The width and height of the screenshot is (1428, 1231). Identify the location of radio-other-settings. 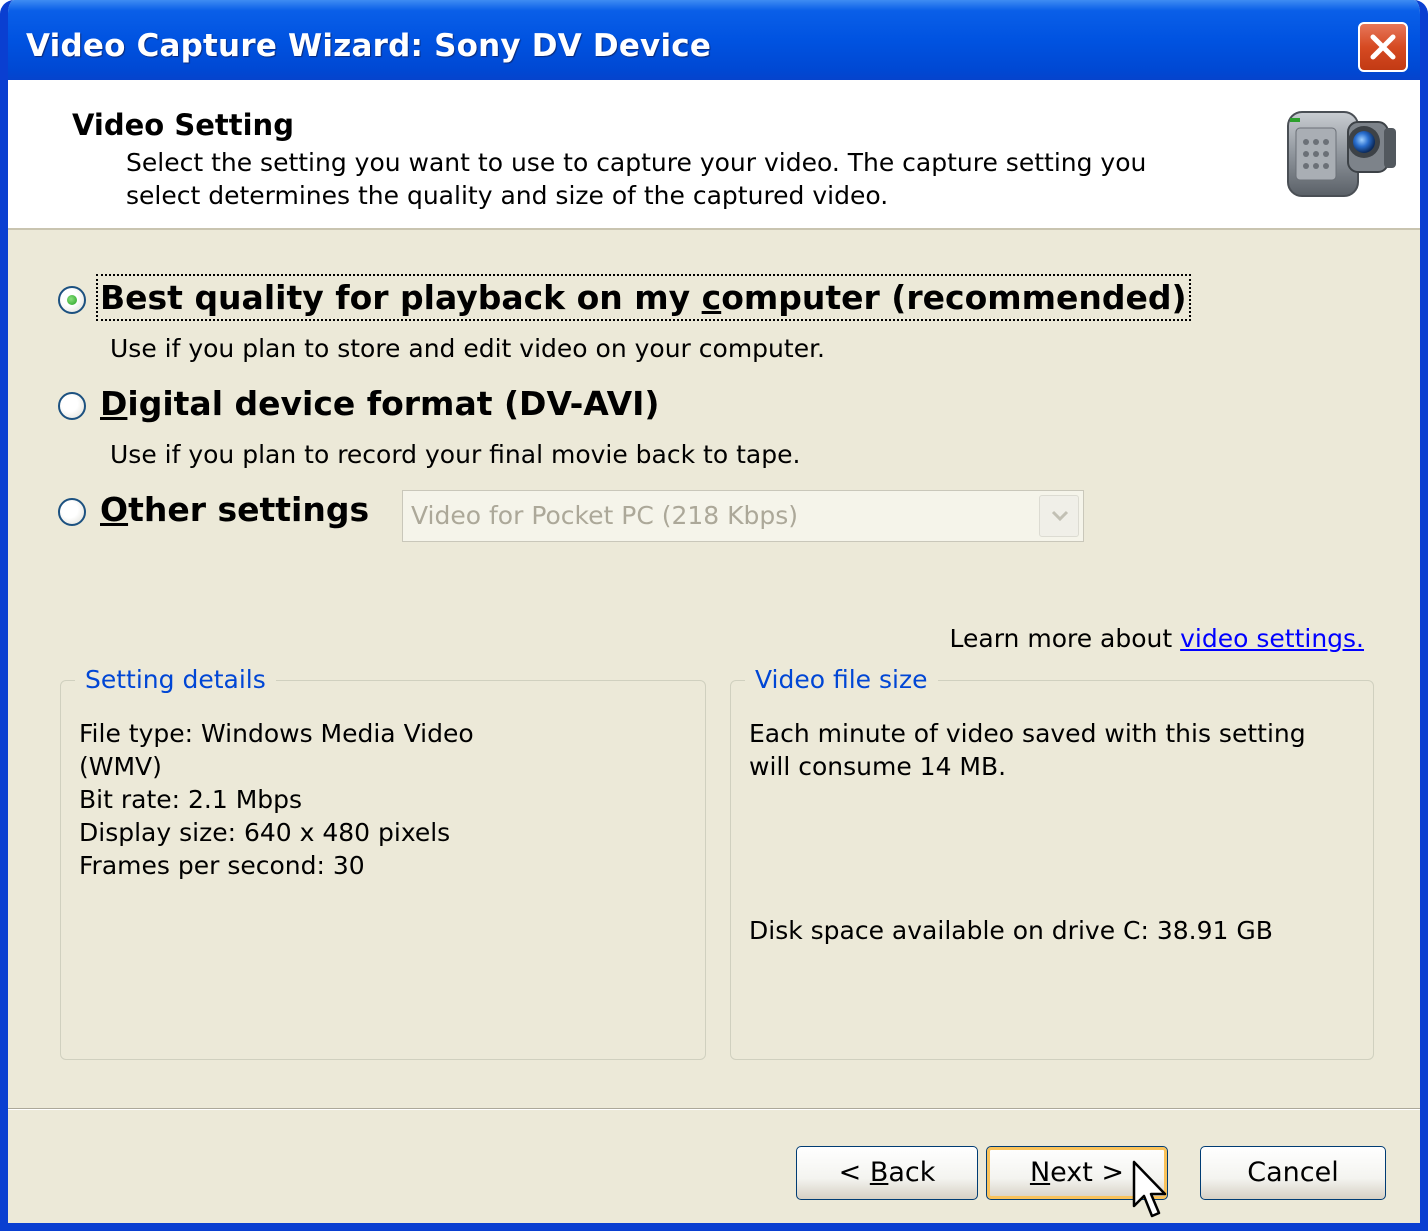
(72, 512).